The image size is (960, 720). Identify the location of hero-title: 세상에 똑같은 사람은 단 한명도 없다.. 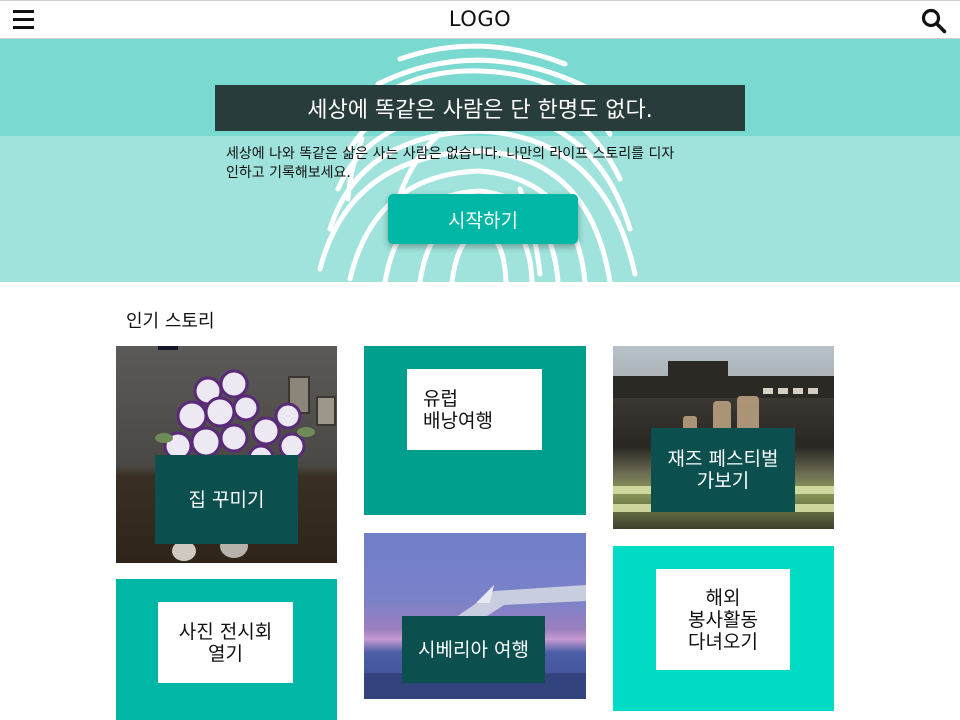
(480, 108).